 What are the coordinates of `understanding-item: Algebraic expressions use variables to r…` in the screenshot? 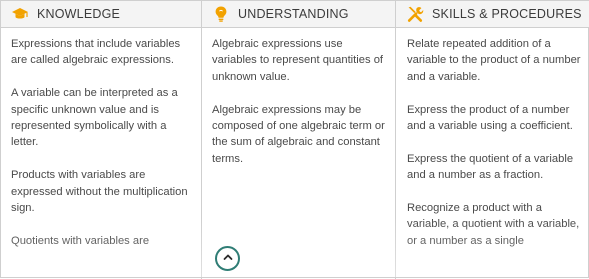 It's located at (298, 60).